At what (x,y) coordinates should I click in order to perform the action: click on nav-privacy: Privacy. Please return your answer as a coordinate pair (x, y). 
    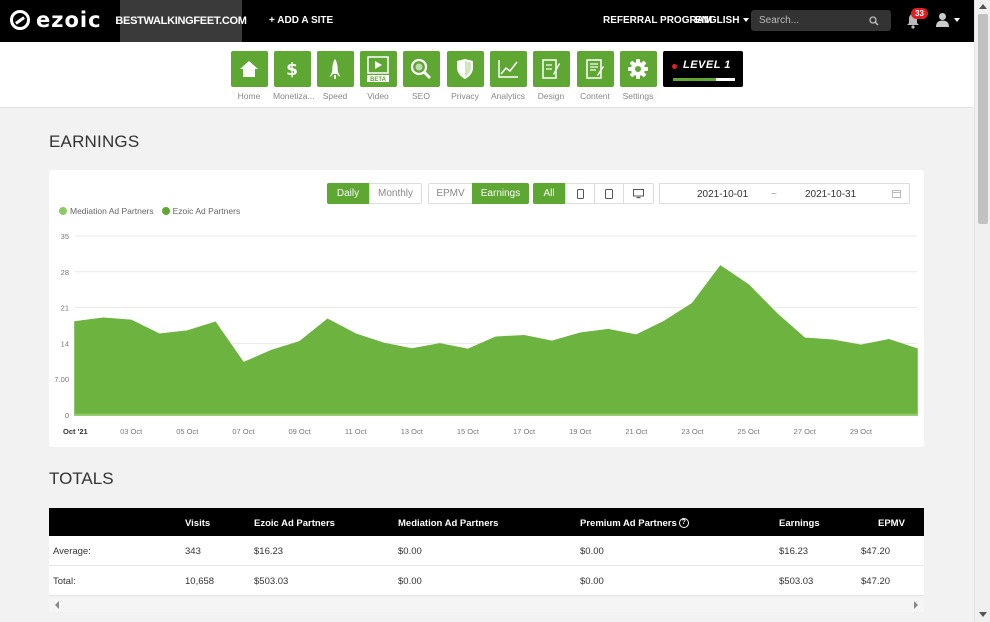
    Looking at the image, I should click on (465, 76).